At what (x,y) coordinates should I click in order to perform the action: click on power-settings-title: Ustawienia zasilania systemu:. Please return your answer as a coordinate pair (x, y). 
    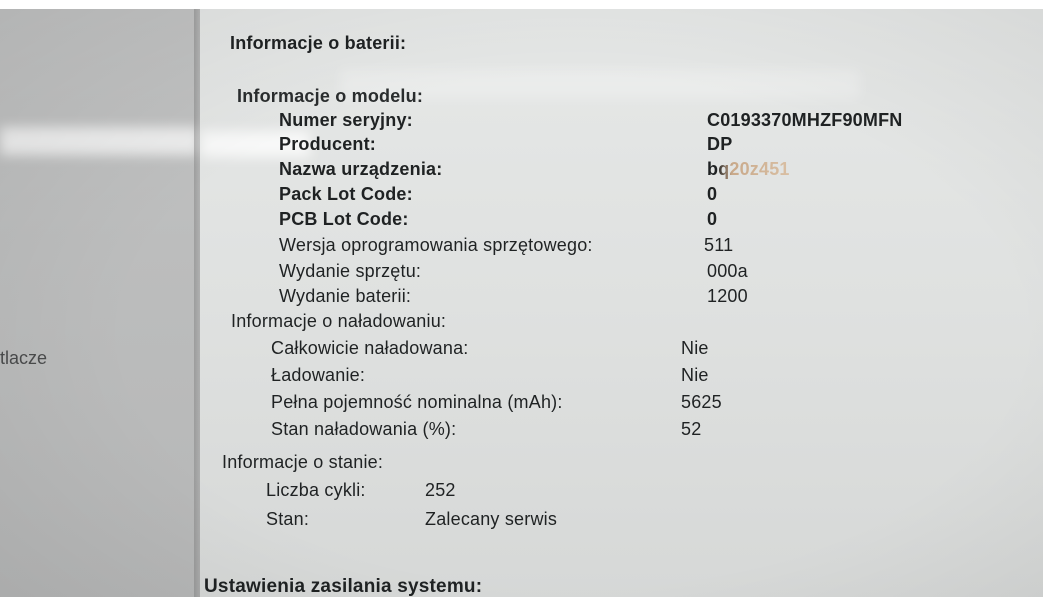
    Looking at the image, I should click on (343, 586).